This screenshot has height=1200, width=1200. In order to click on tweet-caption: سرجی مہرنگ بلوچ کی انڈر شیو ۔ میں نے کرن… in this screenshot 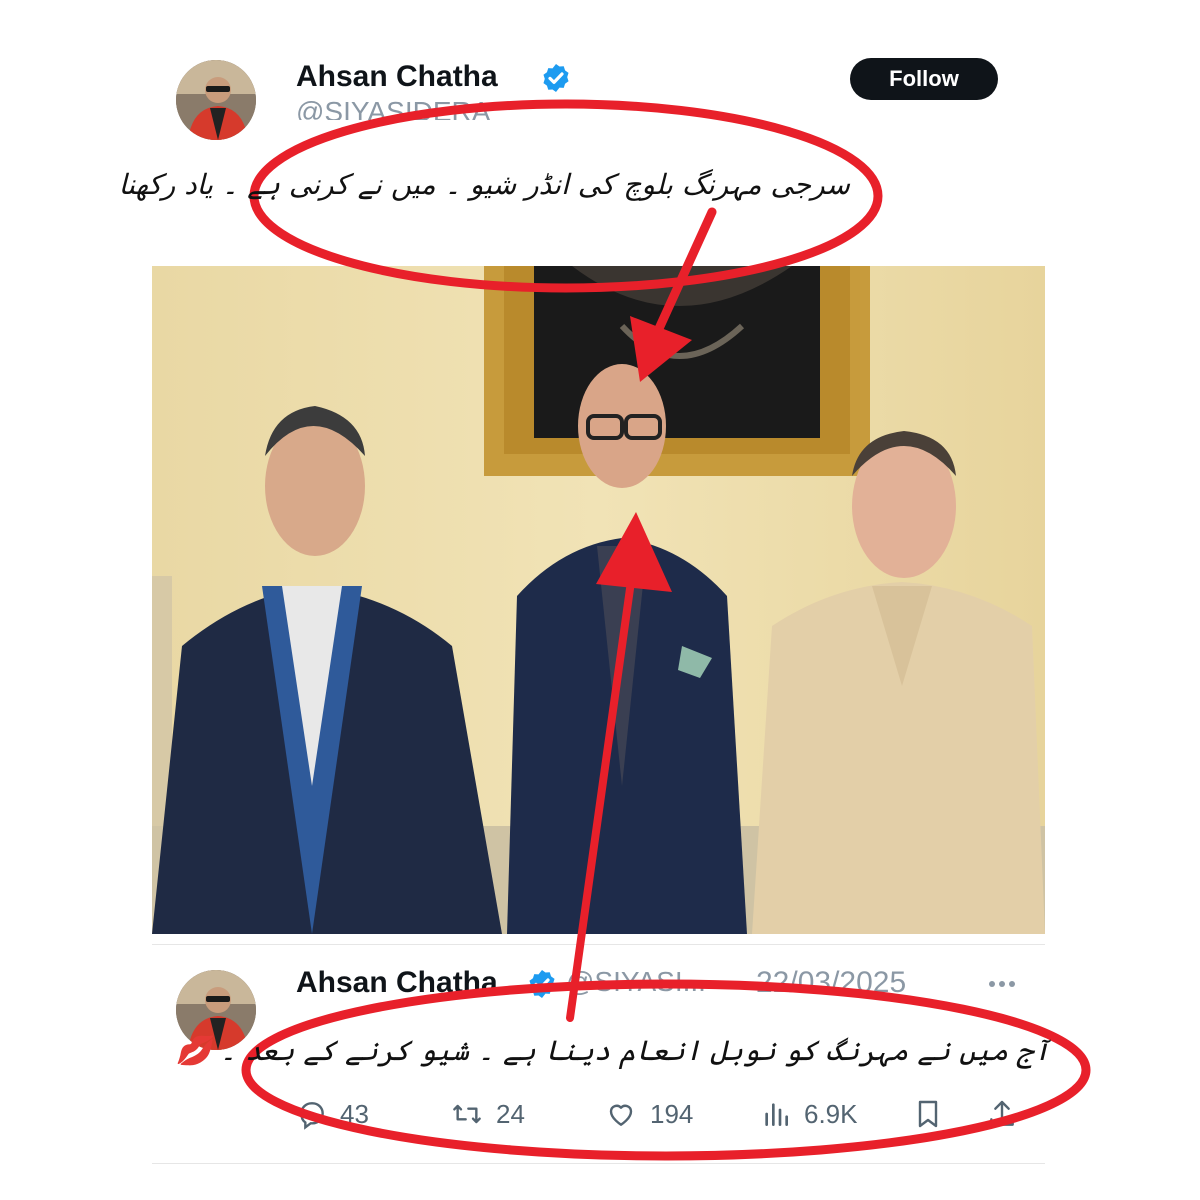, I will do `click(484, 184)`.